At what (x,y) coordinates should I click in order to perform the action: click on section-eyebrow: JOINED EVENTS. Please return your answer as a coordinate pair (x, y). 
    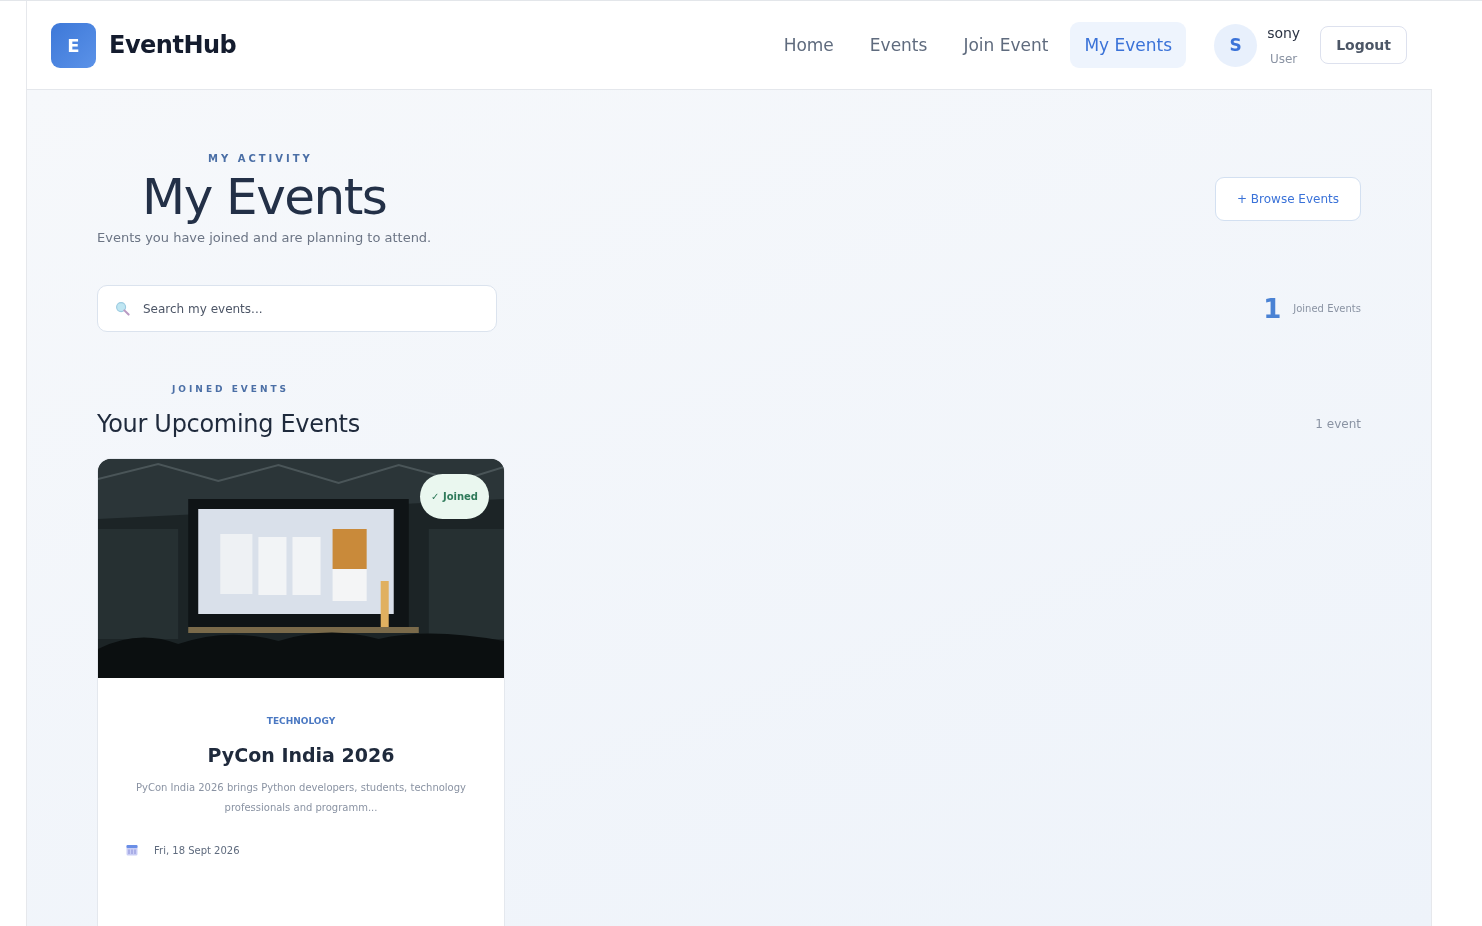
    Looking at the image, I should click on (231, 389).